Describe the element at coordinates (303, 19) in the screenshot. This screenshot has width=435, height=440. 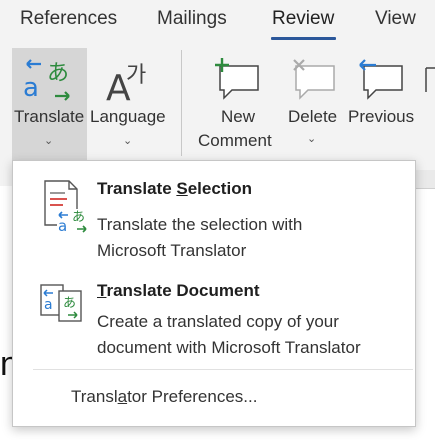
I see `tab-review: Review` at that location.